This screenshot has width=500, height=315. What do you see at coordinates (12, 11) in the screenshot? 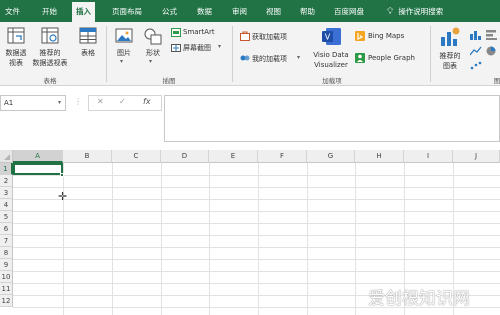
I see `tab-file: 文件` at bounding box center [12, 11].